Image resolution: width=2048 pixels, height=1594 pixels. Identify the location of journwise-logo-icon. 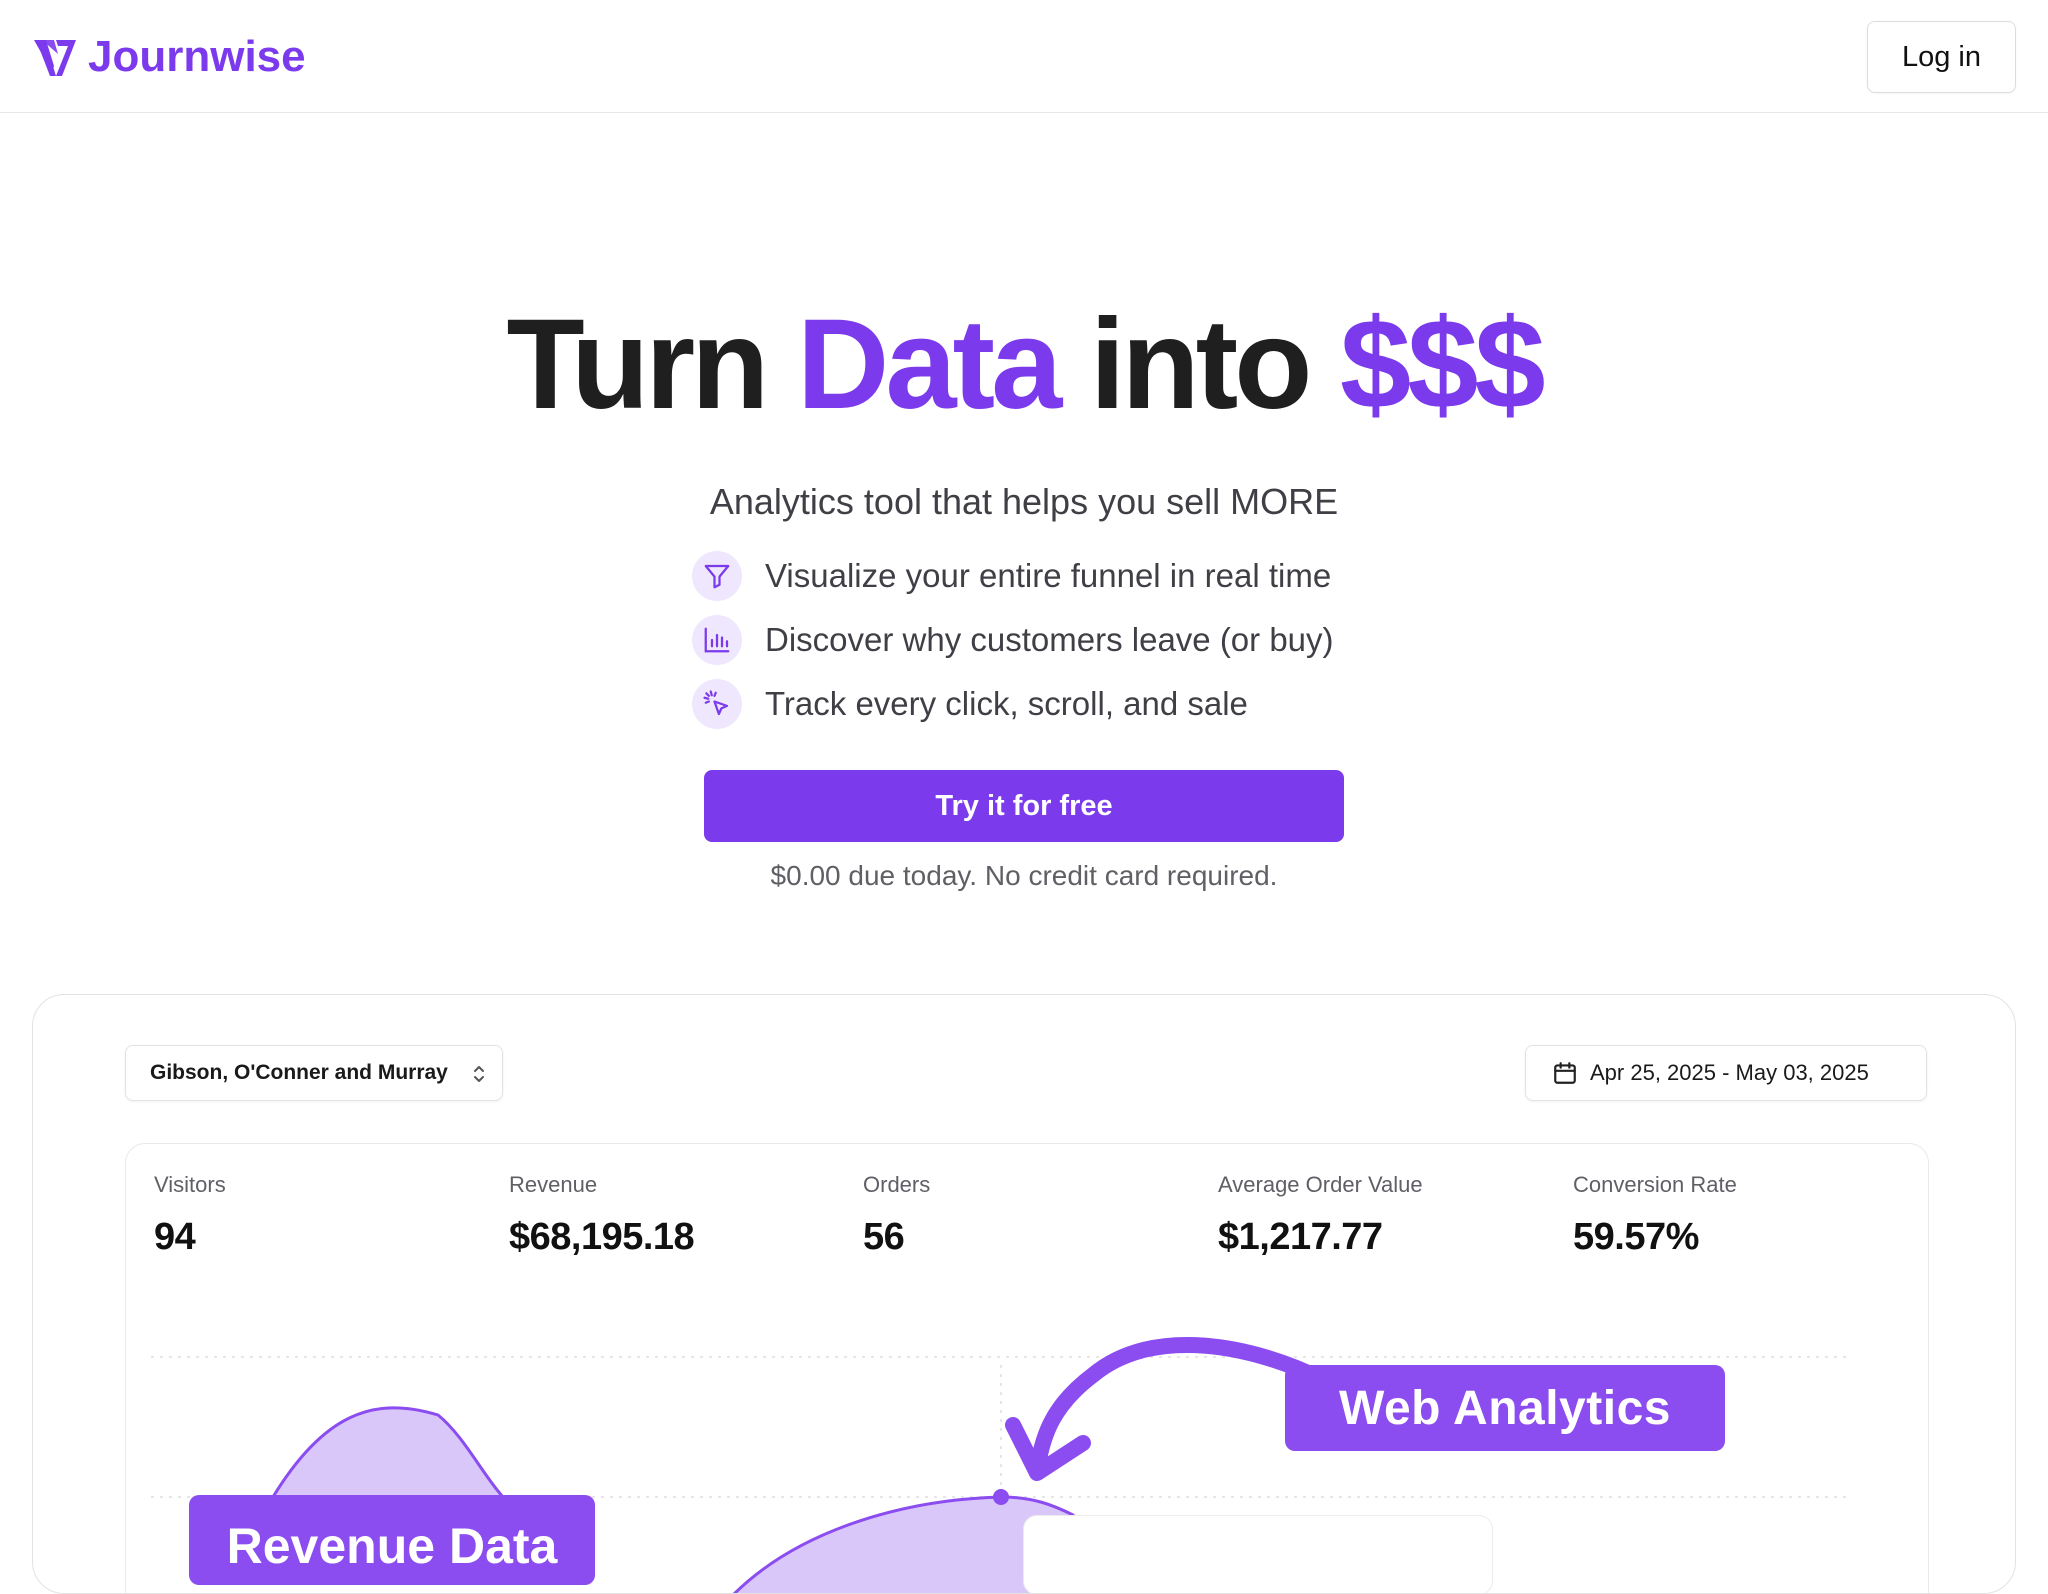
(55, 58).